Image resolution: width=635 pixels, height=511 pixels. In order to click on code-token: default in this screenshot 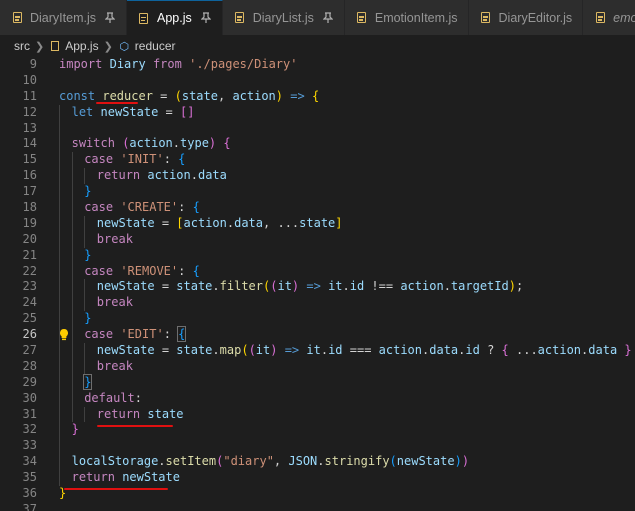, I will do `click(109, 397)`.